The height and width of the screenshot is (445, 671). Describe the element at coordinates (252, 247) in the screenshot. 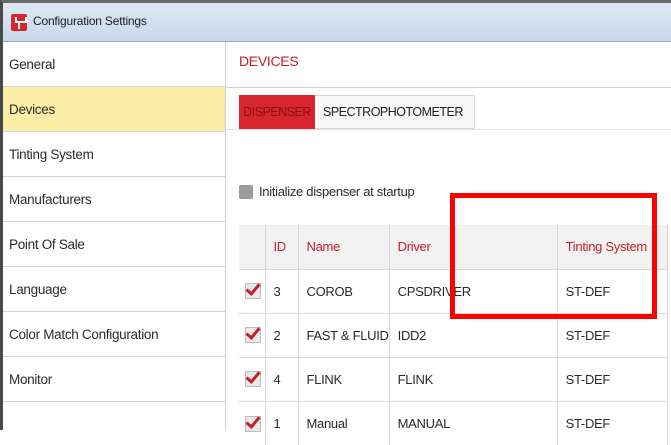

I see `column-header-select` at that location.